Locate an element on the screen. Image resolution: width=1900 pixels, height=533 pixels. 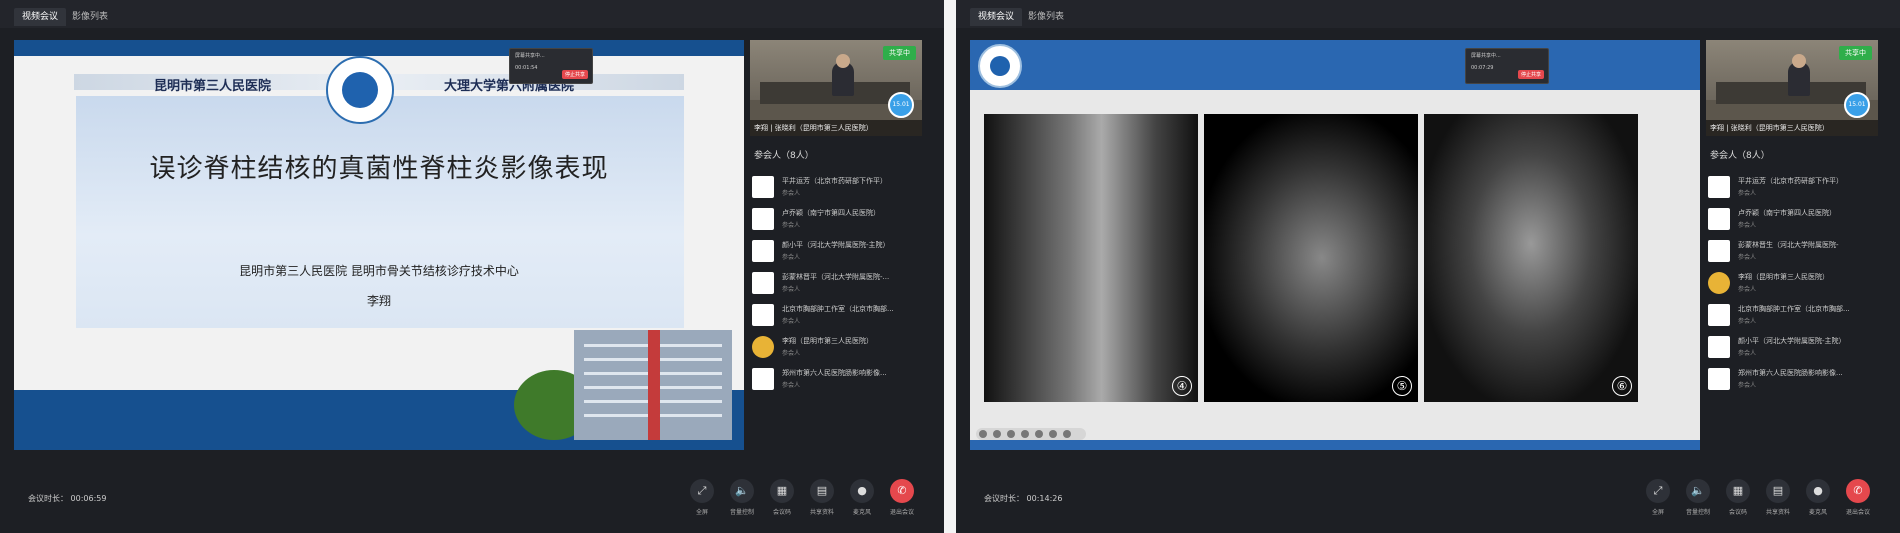
slide-title: 误诊脊柱结核的真菌性脊柱炎影像表现 is located at coordinates (379, 169).